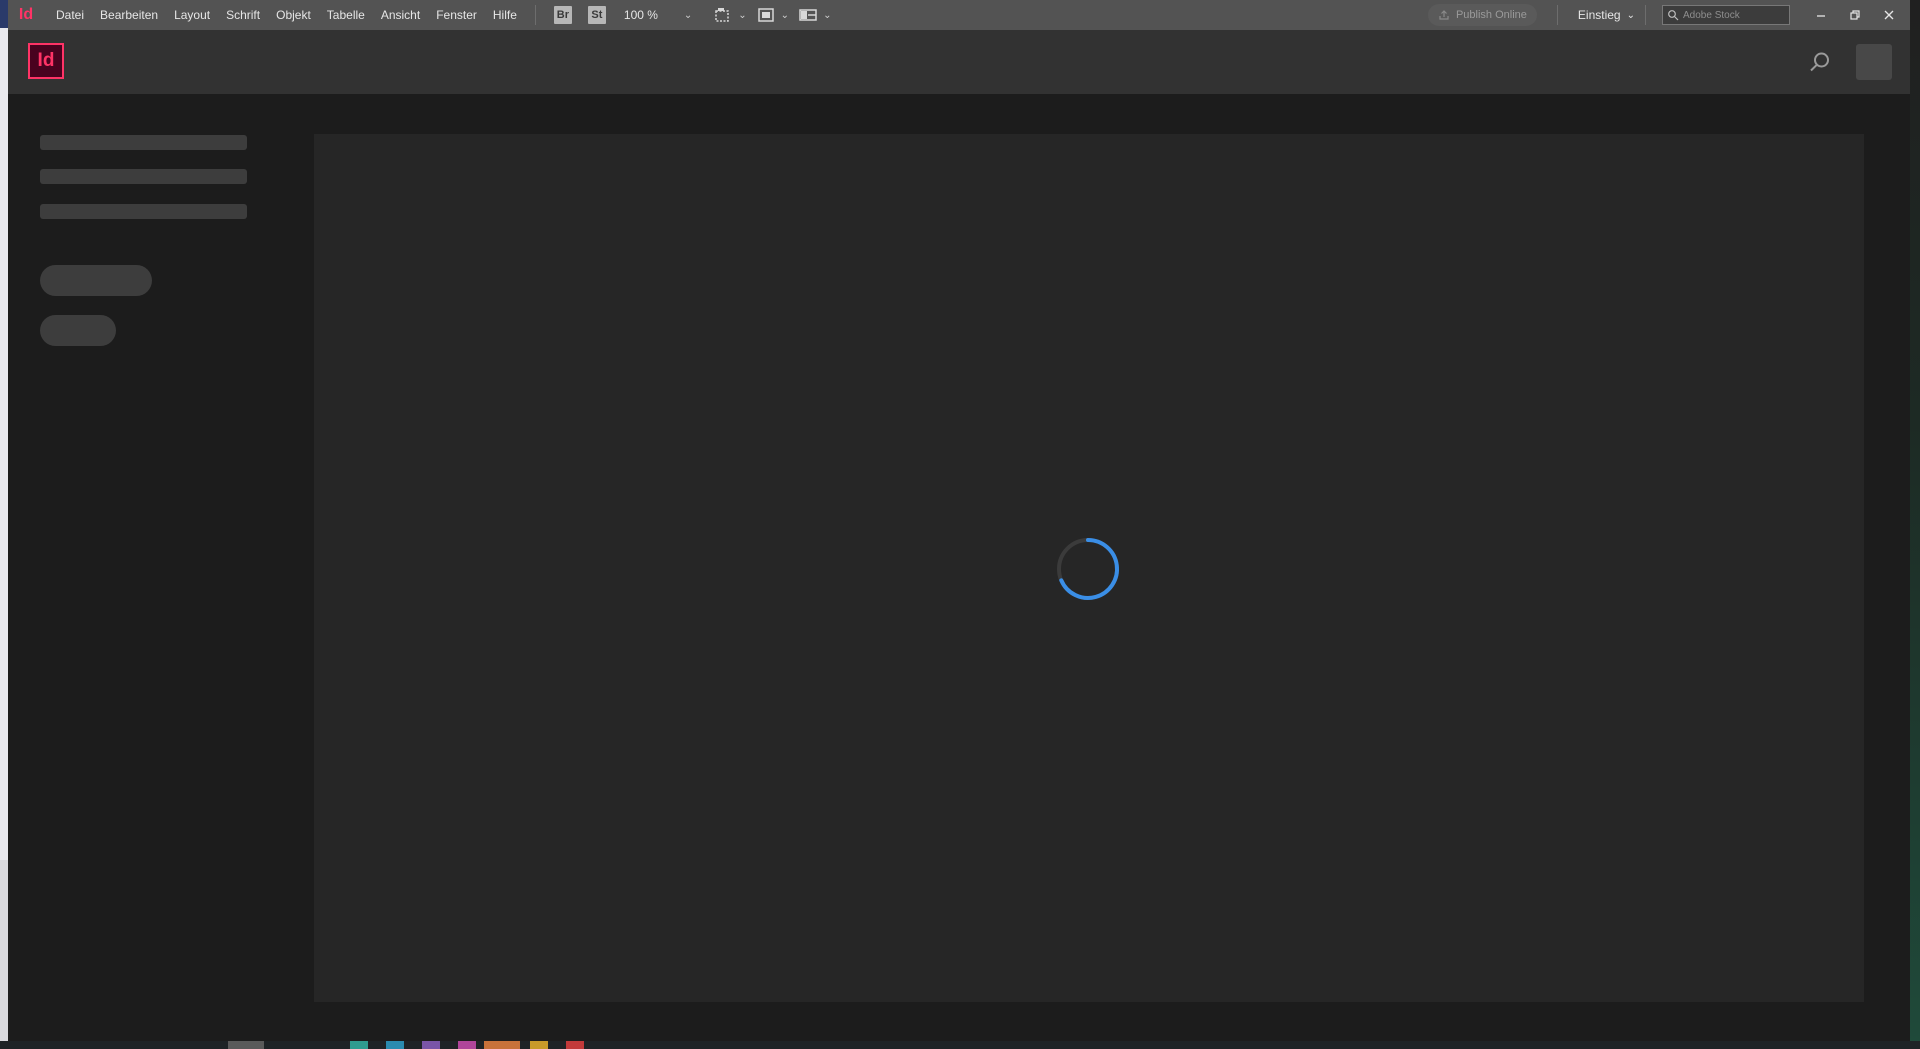  I want to click on menu-hilfe: Hilfe, so click(505, 15).